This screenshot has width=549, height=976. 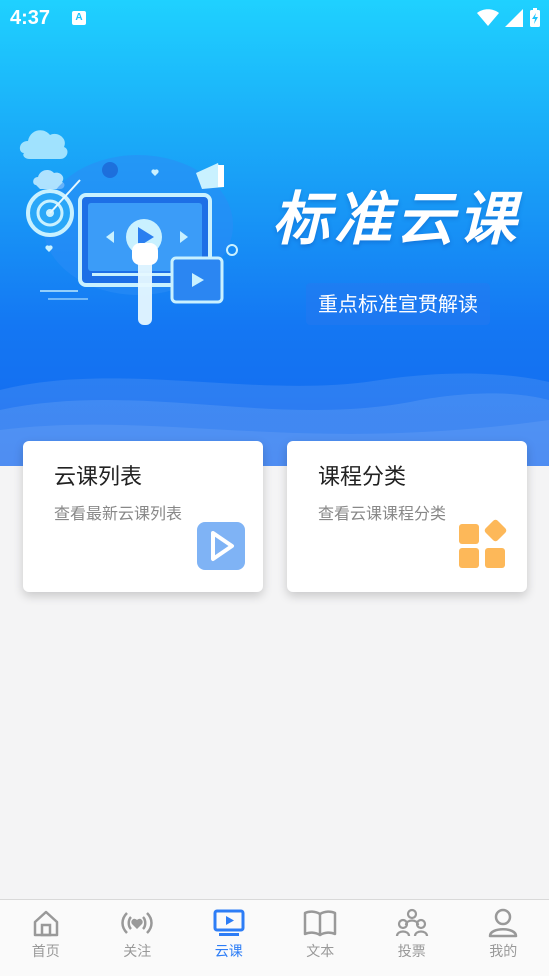 I want to click on battery-charging-icon, so click(x=535, y=17).